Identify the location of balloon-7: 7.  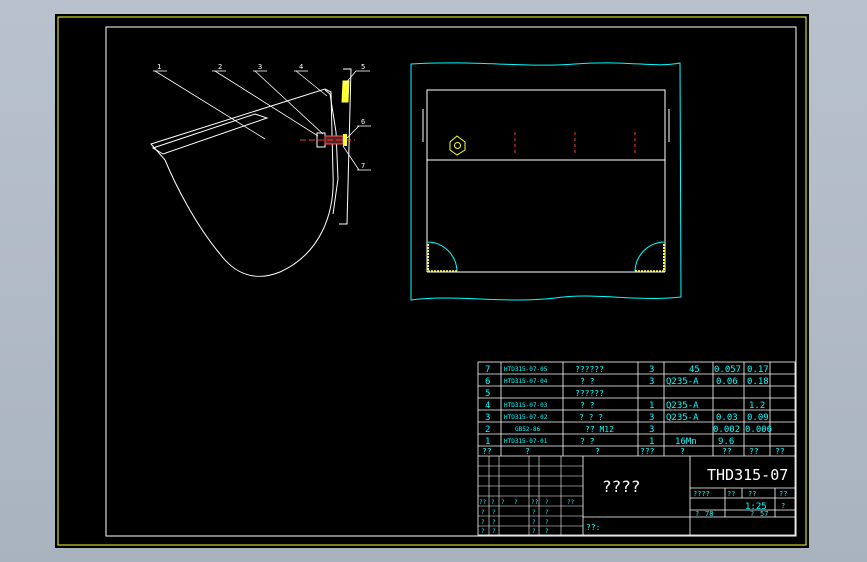
(363, 166).